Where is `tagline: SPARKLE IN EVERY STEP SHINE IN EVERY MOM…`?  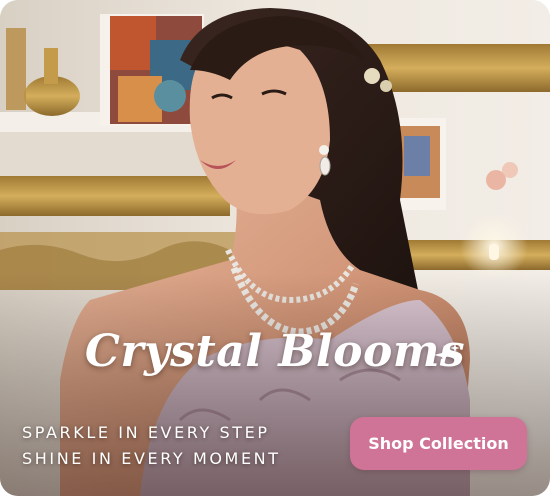 tagline: SPARKLE IN EVERY STEP SHINE IN EVERY MOM… is located at coordinates (151, 446).